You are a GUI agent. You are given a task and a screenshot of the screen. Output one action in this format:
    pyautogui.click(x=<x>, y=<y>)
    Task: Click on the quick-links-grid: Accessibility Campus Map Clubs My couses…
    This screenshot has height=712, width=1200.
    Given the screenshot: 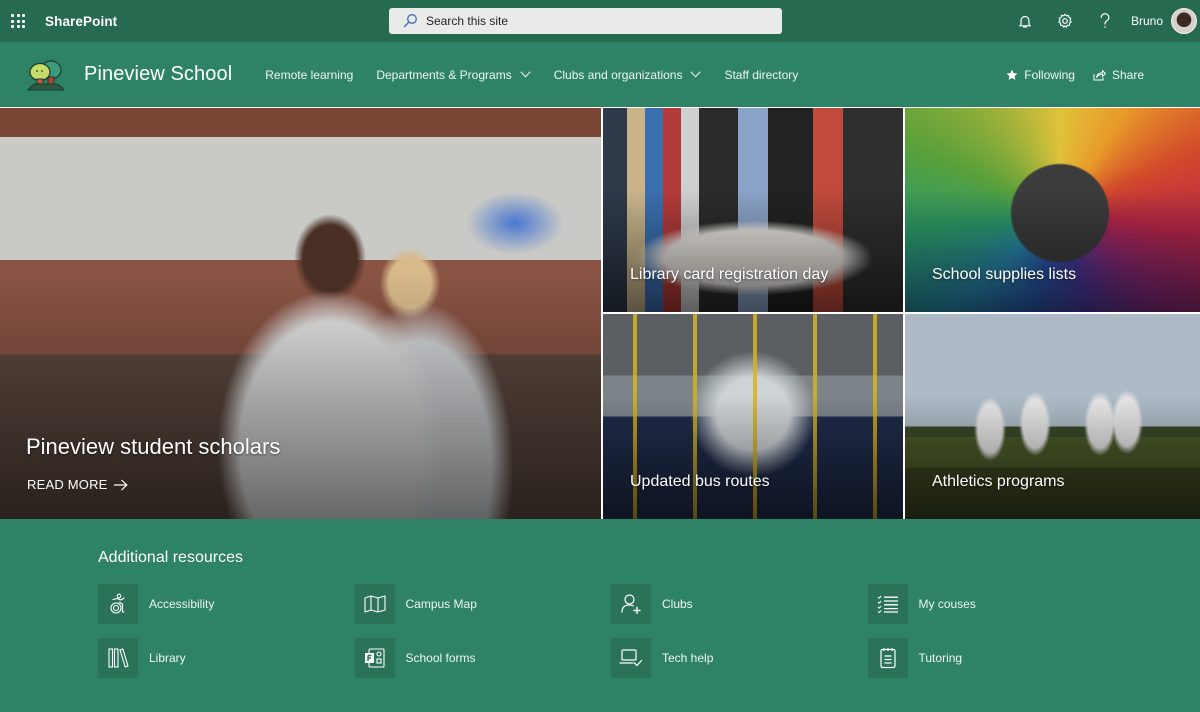 What is the action you would take?
    pyautogui.click(x=611, y=638)
    